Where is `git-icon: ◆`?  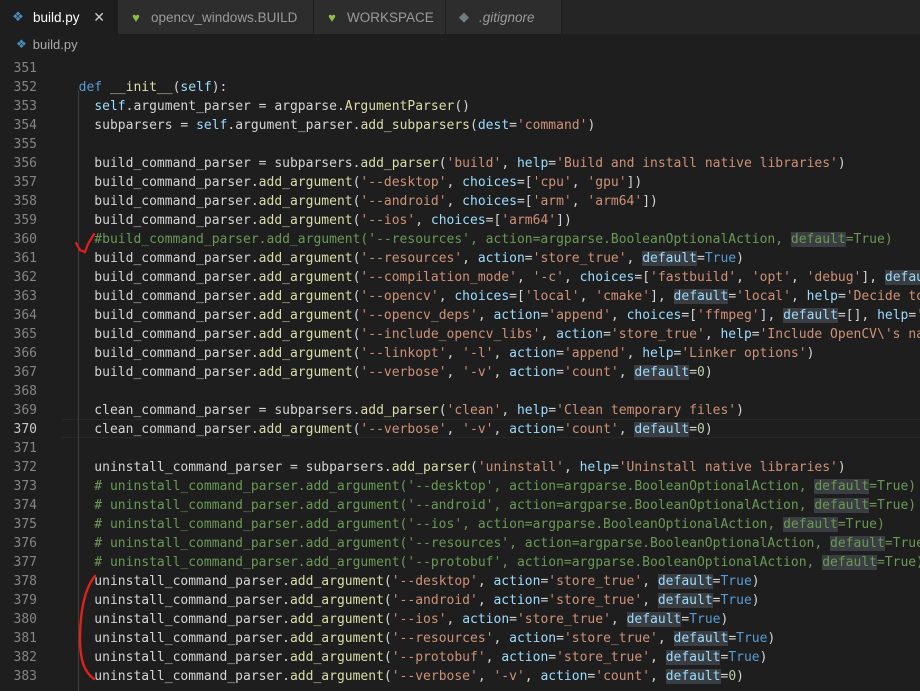 git-icon: ◆ is located at coordinates (464, 16).